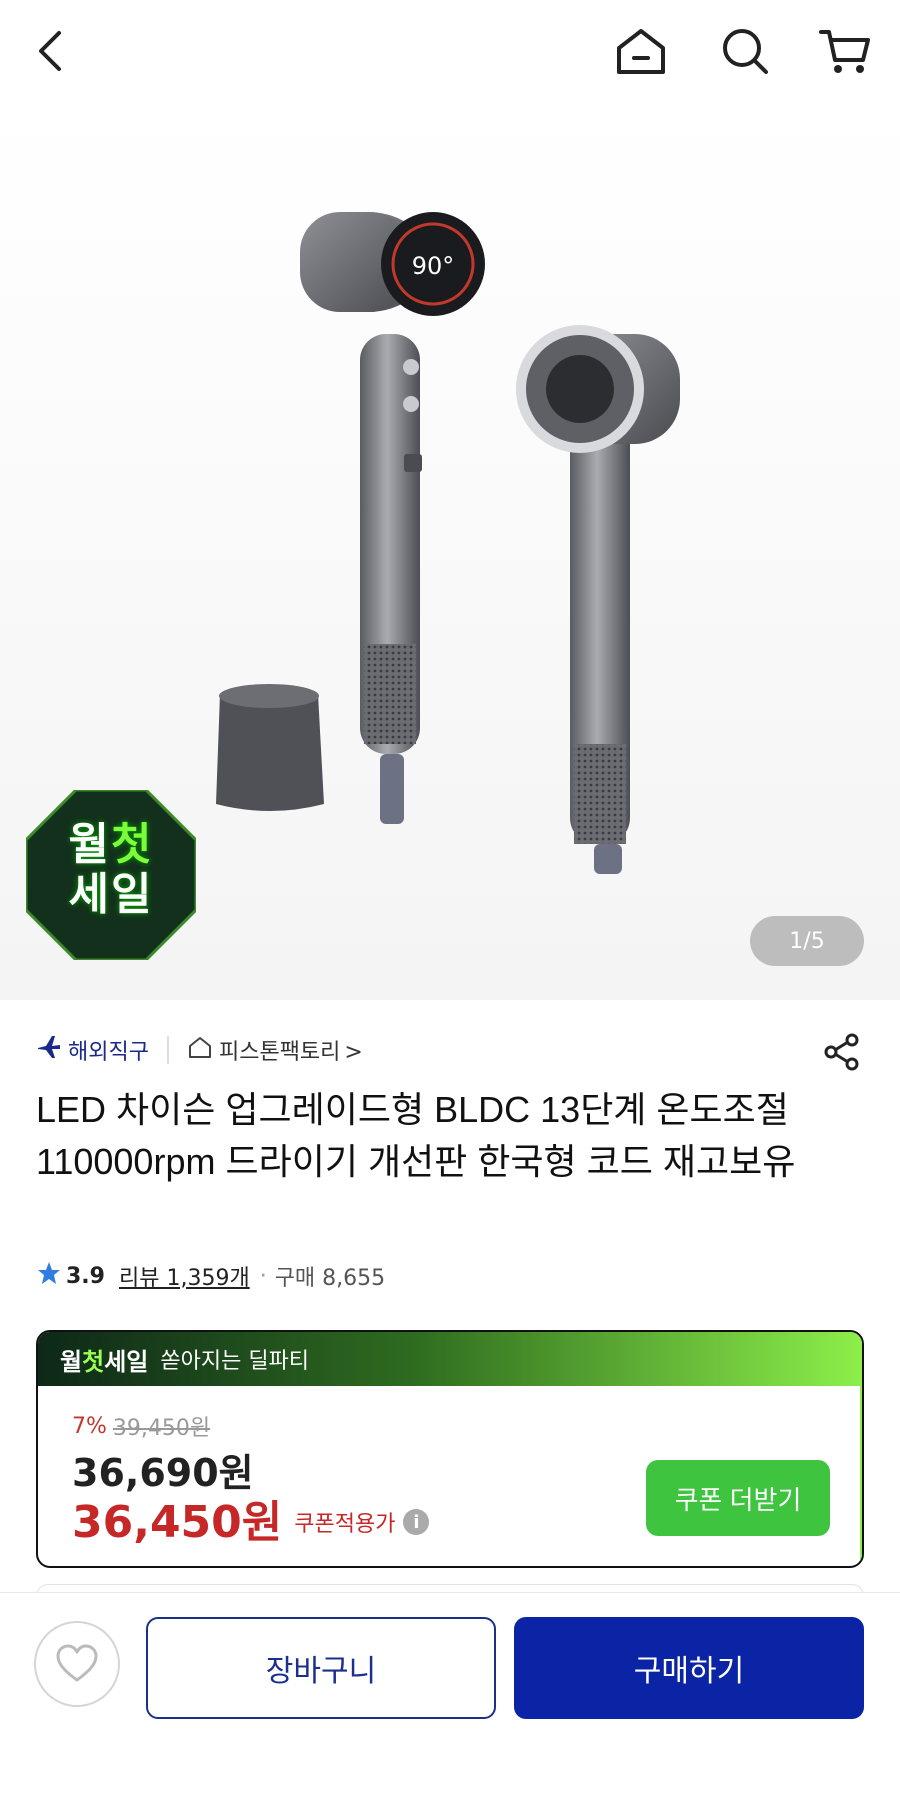 Image resolution: width=900 pixels, height=1808 pixels. Describe the element at coordinates (330, 1278) in the screenshot. I see `purchase-count: 구매 8,655` at that location.